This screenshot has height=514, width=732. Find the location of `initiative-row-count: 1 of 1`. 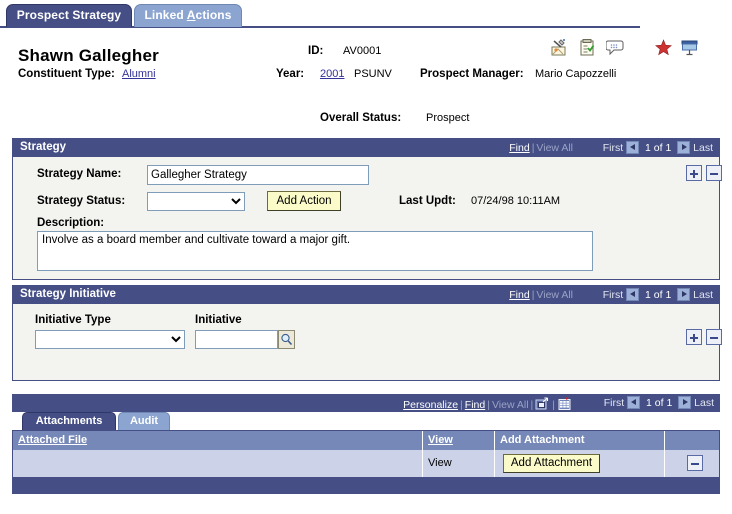

initiative-row-count: 1 of 1 is located at coordinates (658, 295).